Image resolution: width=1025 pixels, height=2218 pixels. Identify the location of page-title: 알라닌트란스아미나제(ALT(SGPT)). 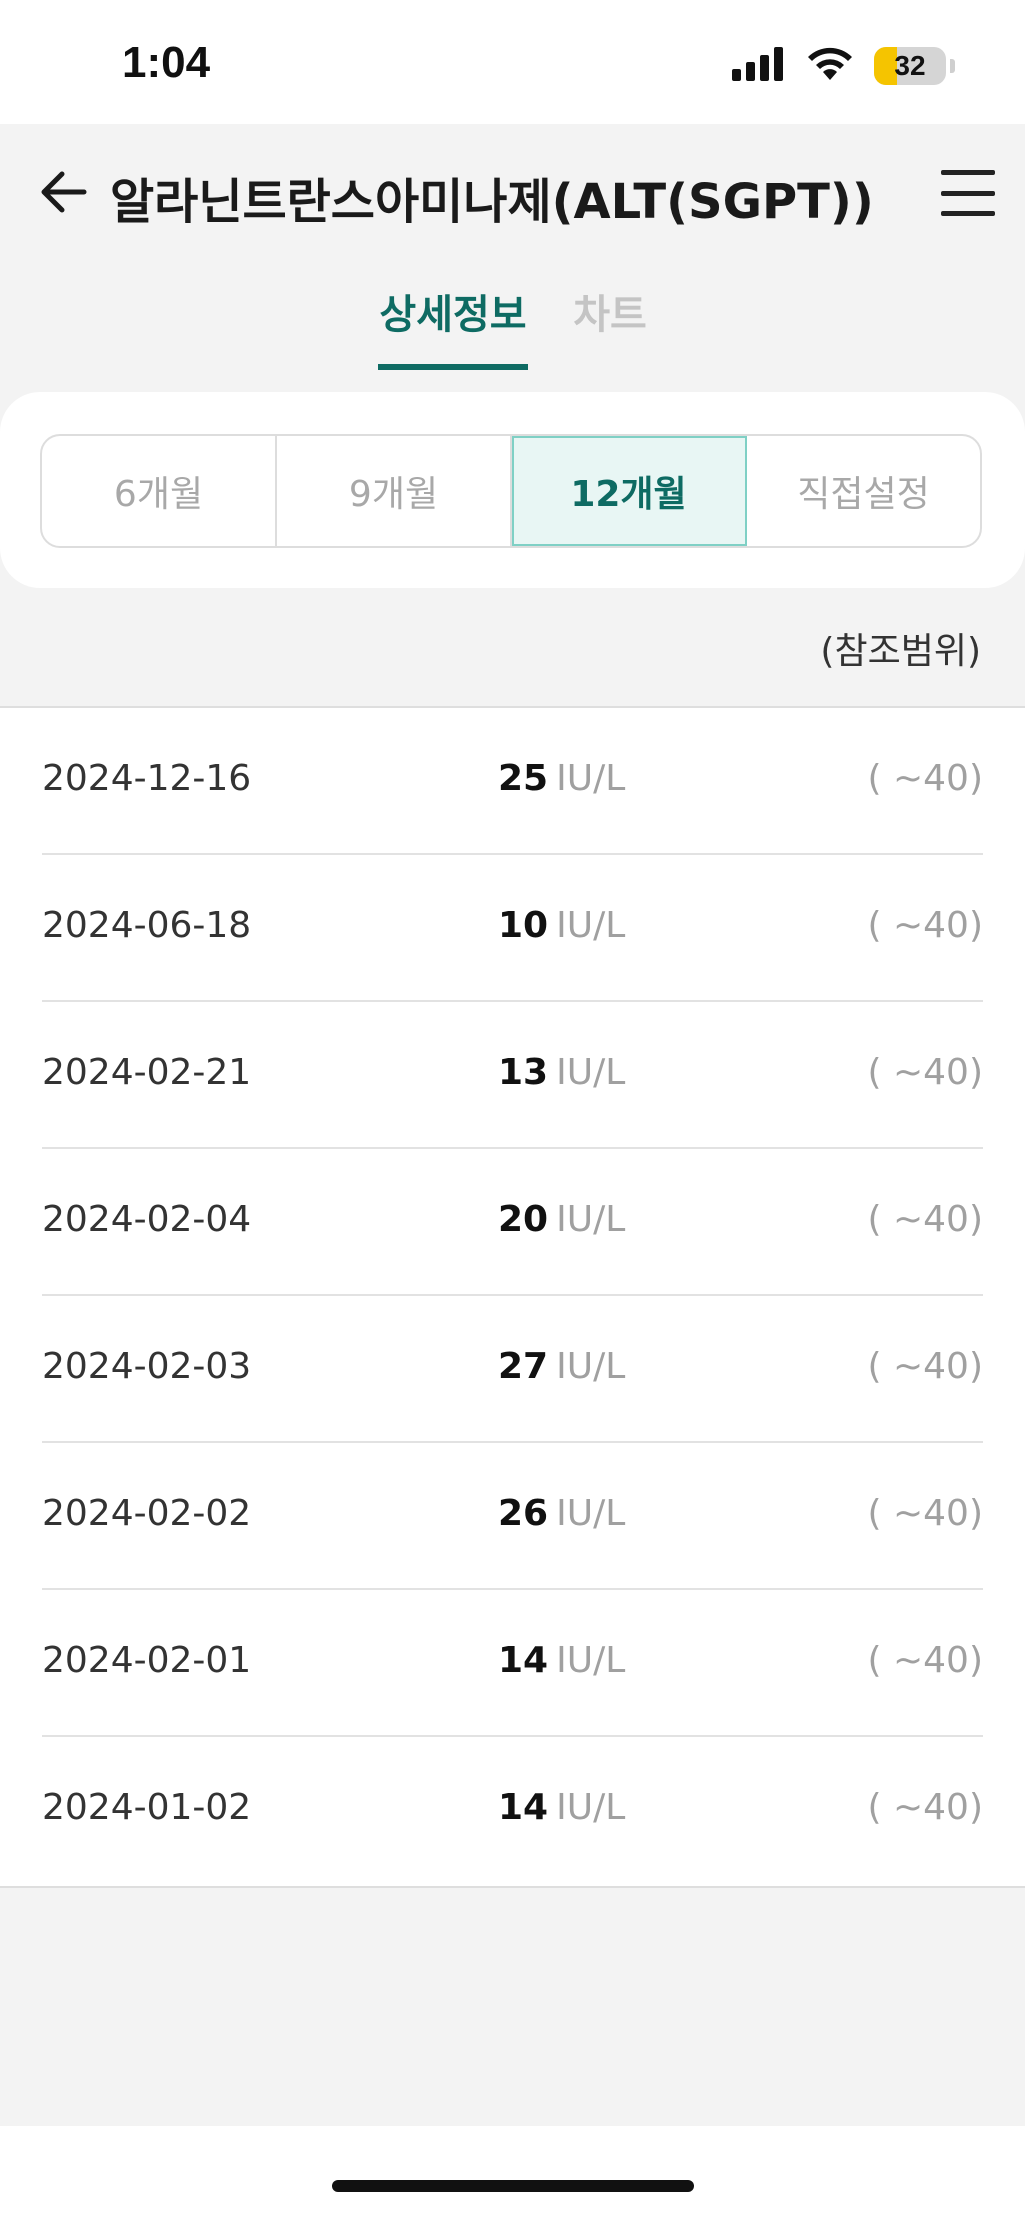
(492, 202).